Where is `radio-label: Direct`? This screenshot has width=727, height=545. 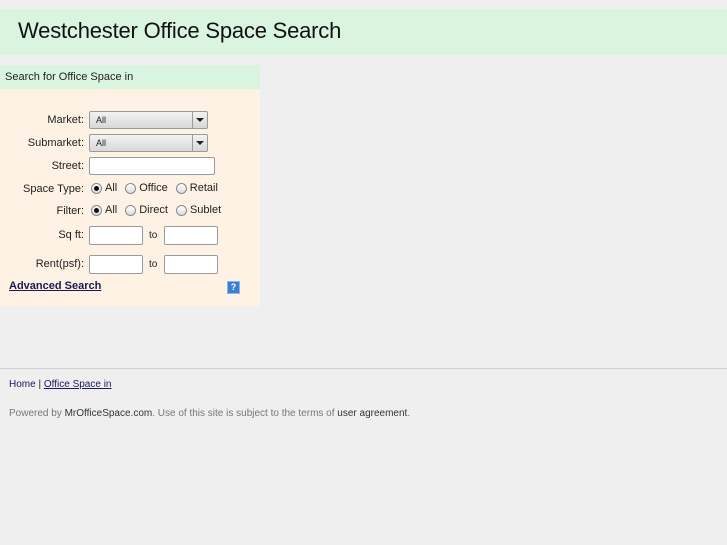
radio-label: Direct is located at coordinates (153, 210).